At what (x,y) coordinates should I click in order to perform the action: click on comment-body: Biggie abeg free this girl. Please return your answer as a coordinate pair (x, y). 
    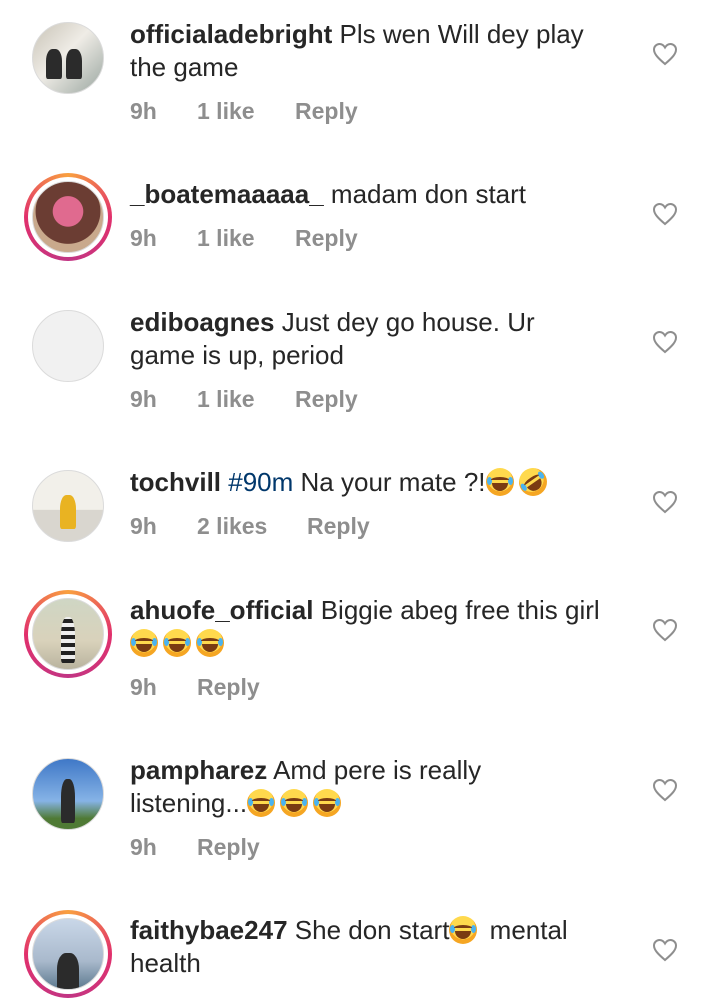
    Looking at the image, I should click on (460, 610).